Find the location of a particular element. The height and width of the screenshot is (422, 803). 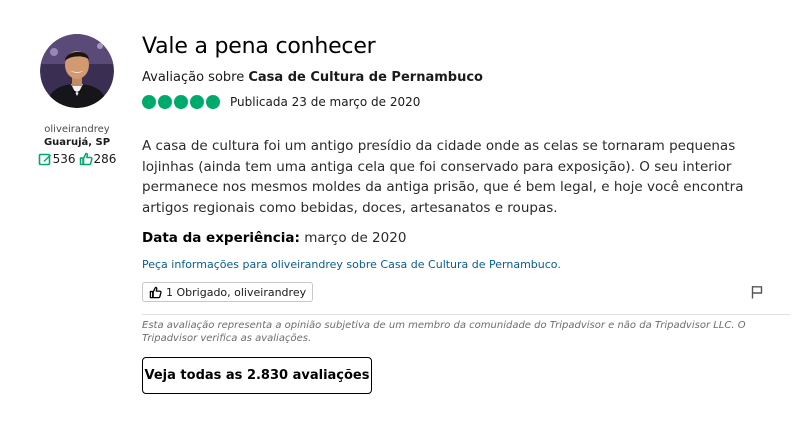

contributions-stat: 536 is located at coordinates (57, 159).